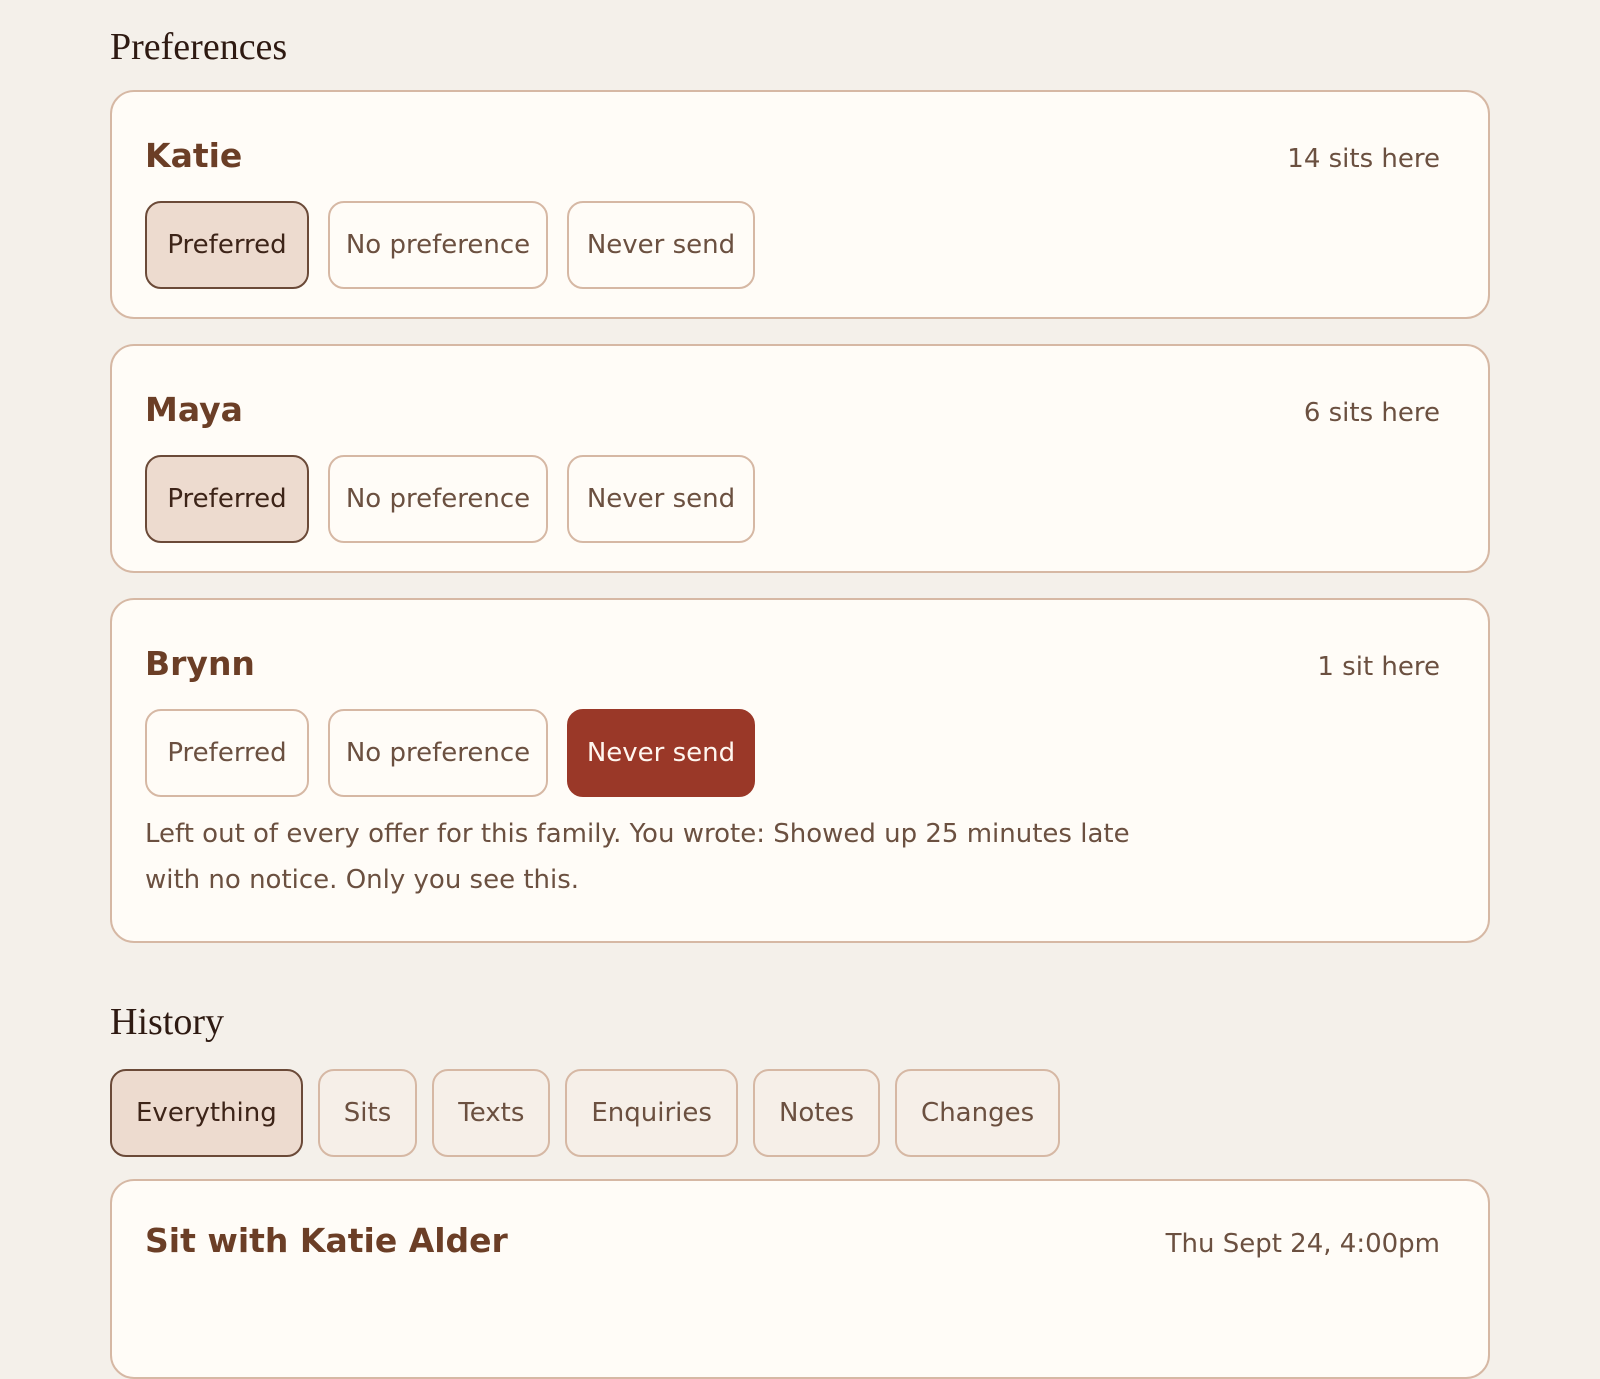 Image resolution: width=1600 pixels, height=1379 pixels. What do you see at coordinates (1378, 667) in the screenshot?
I see `sits-count: 1 sit here` at bounding box center [1378, 667].